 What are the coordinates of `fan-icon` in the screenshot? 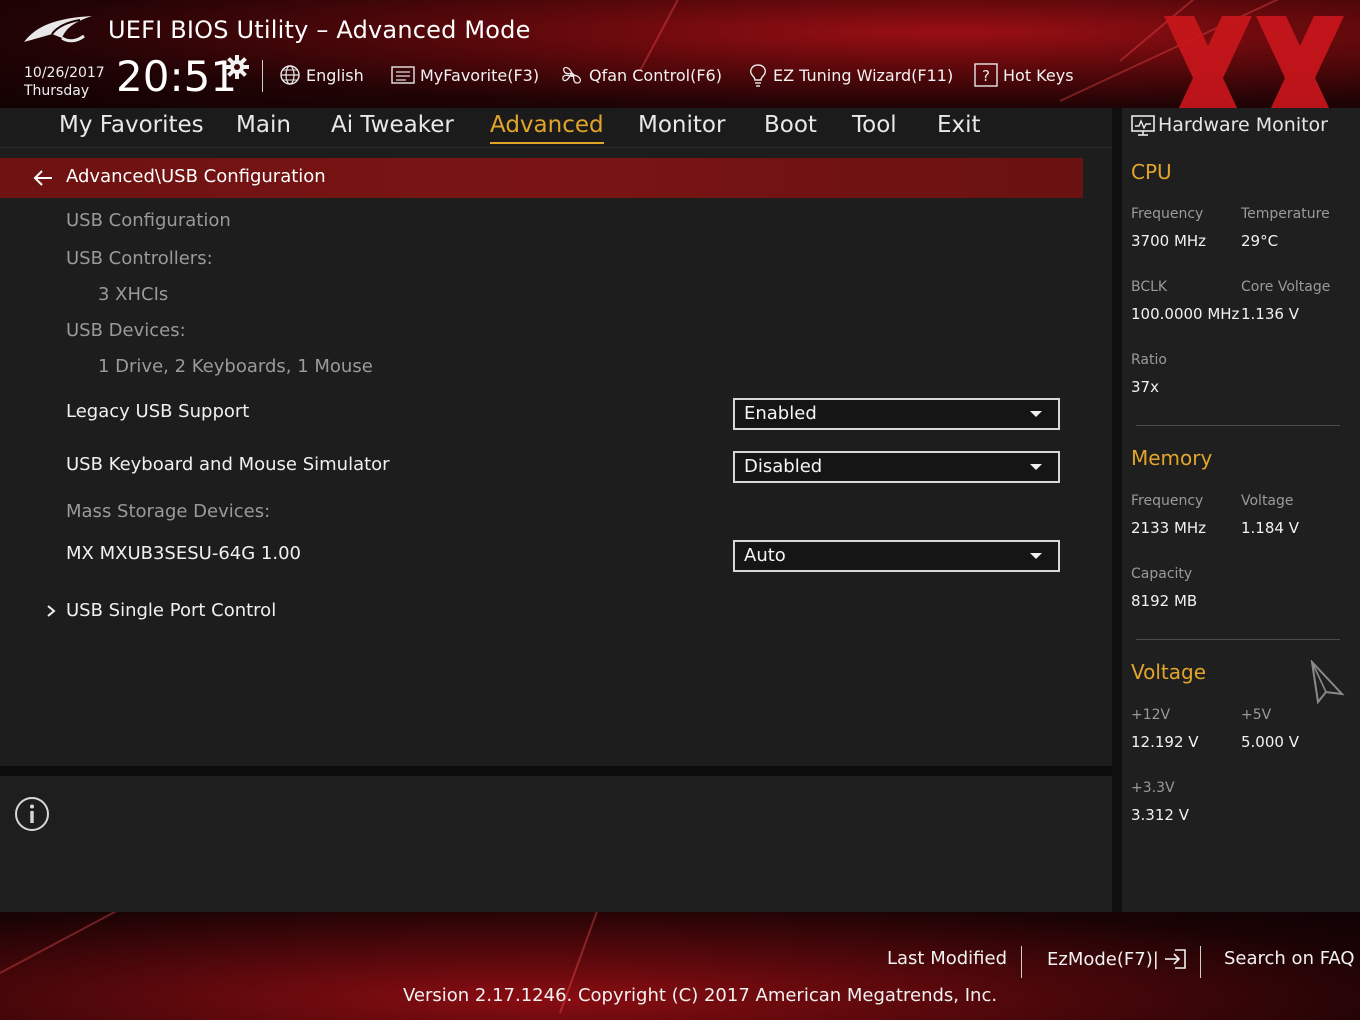 It's located at (572, 75).